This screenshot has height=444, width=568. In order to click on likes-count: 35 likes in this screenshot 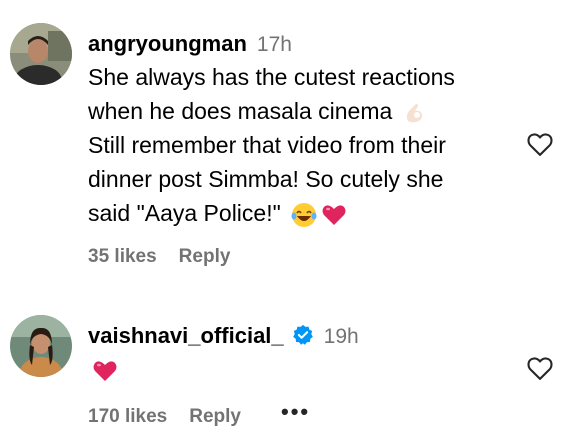, I will do `click(122, 257)`.